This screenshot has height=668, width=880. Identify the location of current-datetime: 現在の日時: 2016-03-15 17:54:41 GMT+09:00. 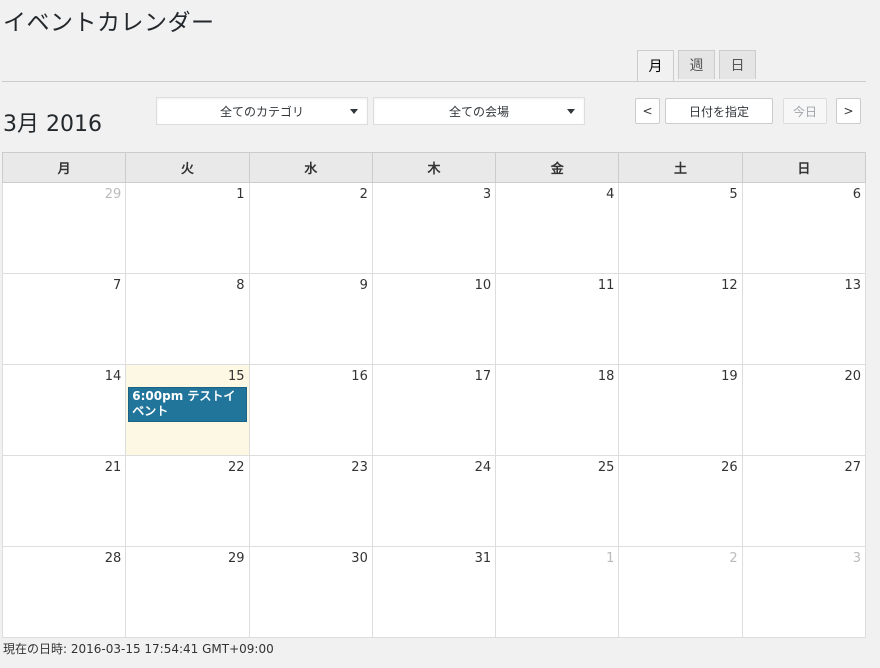
(138, 649).